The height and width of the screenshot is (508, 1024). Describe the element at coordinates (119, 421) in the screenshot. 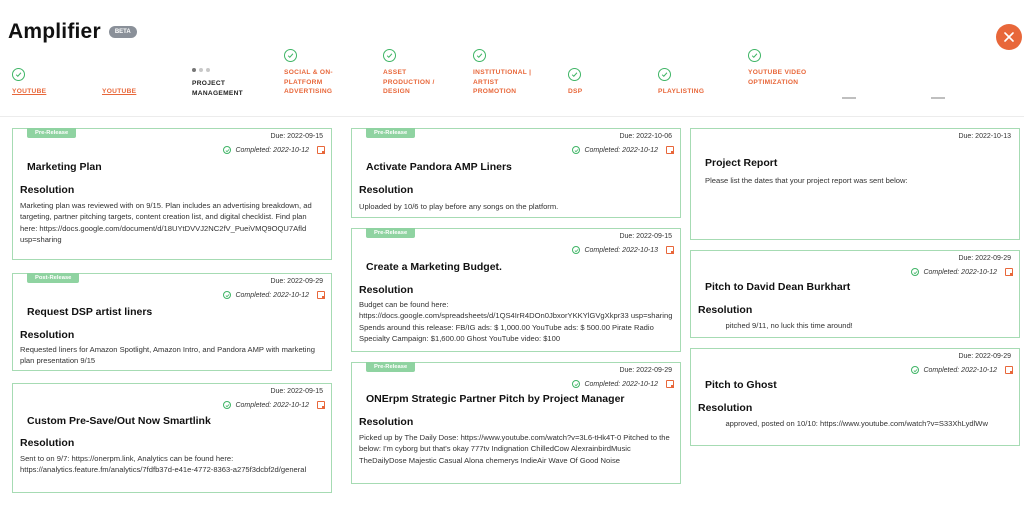

I see `card-title: Custom Pre-Save/Out Now Smartlink` at that location.